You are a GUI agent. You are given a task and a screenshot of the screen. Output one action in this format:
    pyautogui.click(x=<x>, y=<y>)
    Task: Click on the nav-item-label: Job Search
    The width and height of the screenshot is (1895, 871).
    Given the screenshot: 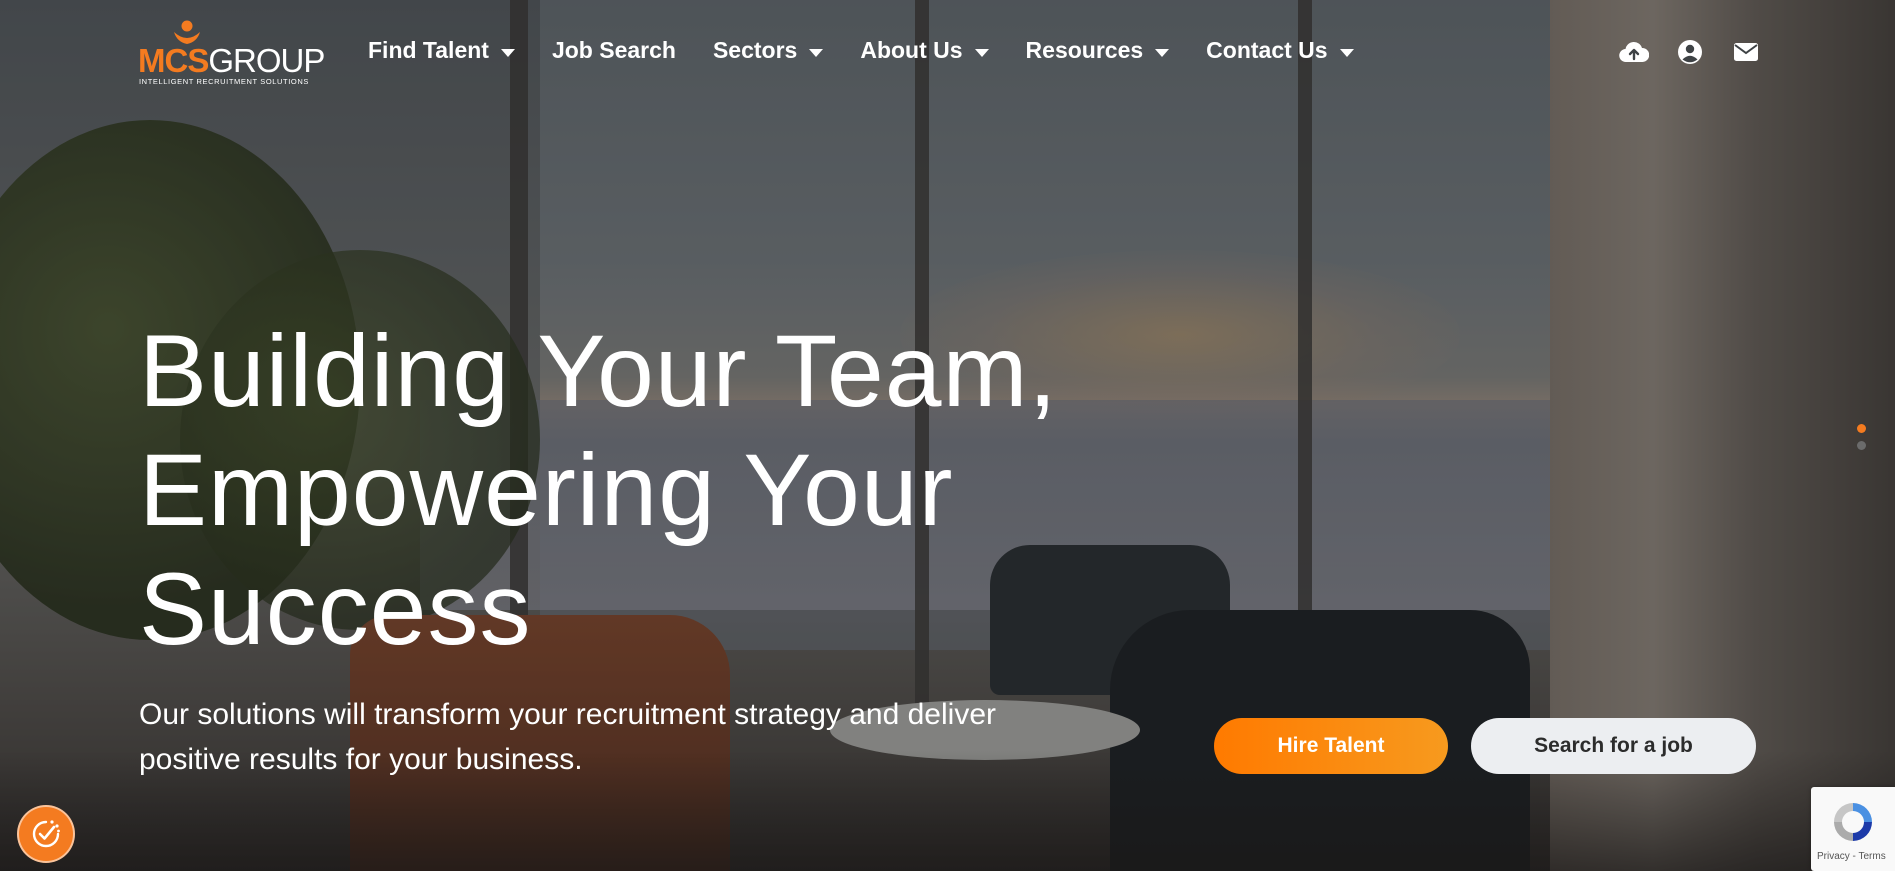 What is the action you would take?
    pyautogui.click(x=613, y=50)
    